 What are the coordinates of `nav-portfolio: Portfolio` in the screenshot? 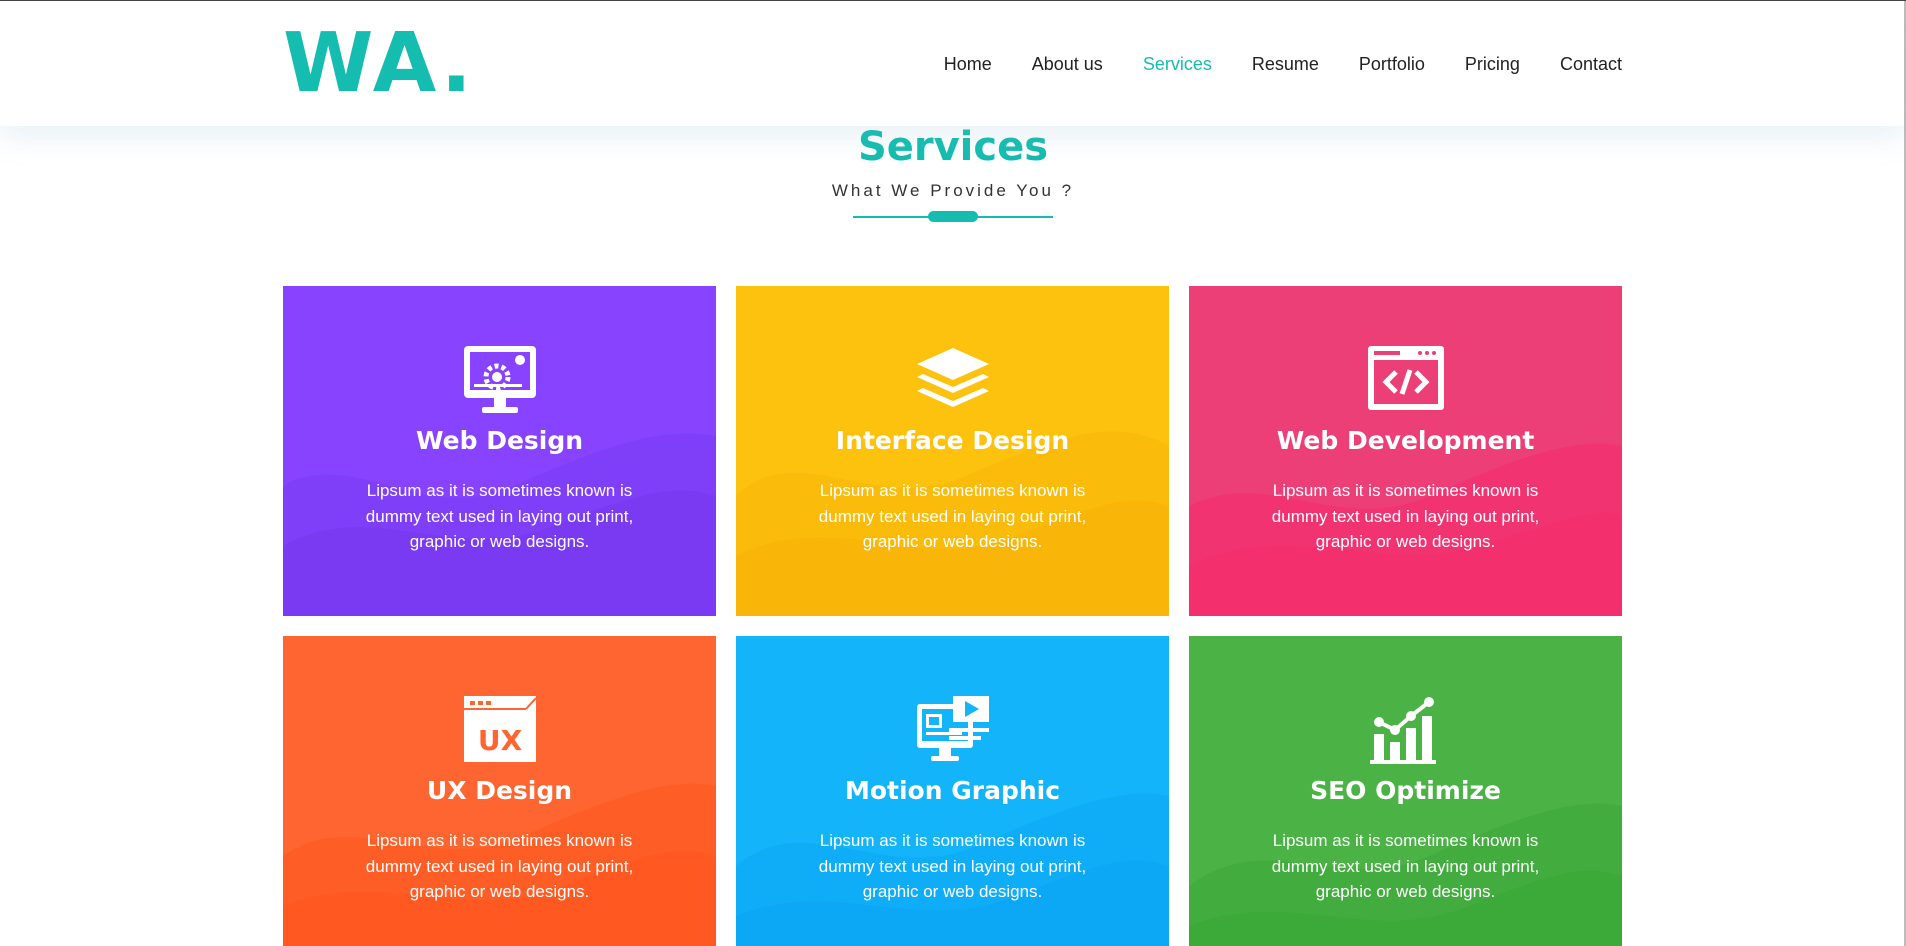 It's located at (1392, 64).